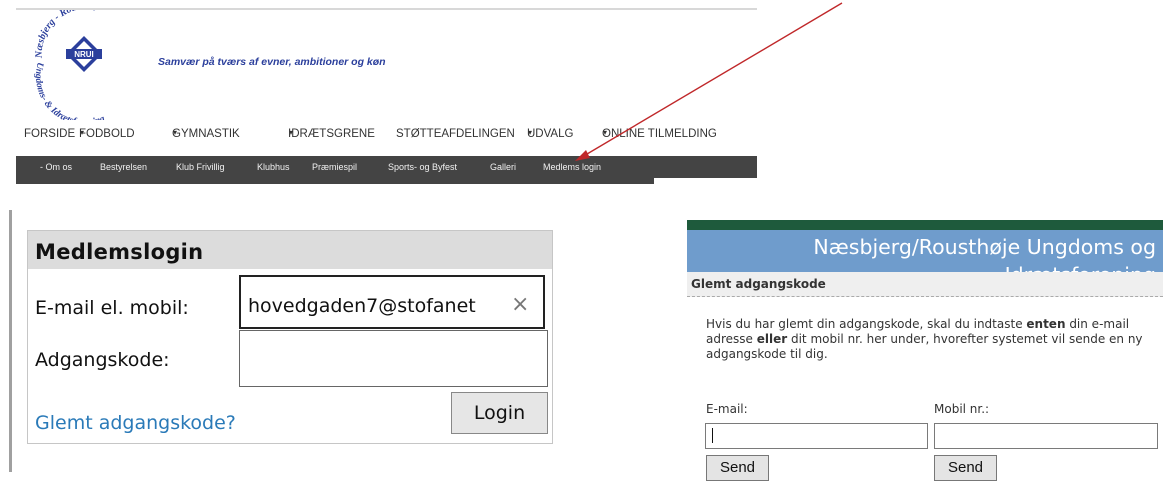 The height and width of the screenshot is (490, 1163). What do you see at coordinates (503, 167) in the screenshot?
I see `subnav-item-galleri: Galleri` at bounding box center [503, 167].